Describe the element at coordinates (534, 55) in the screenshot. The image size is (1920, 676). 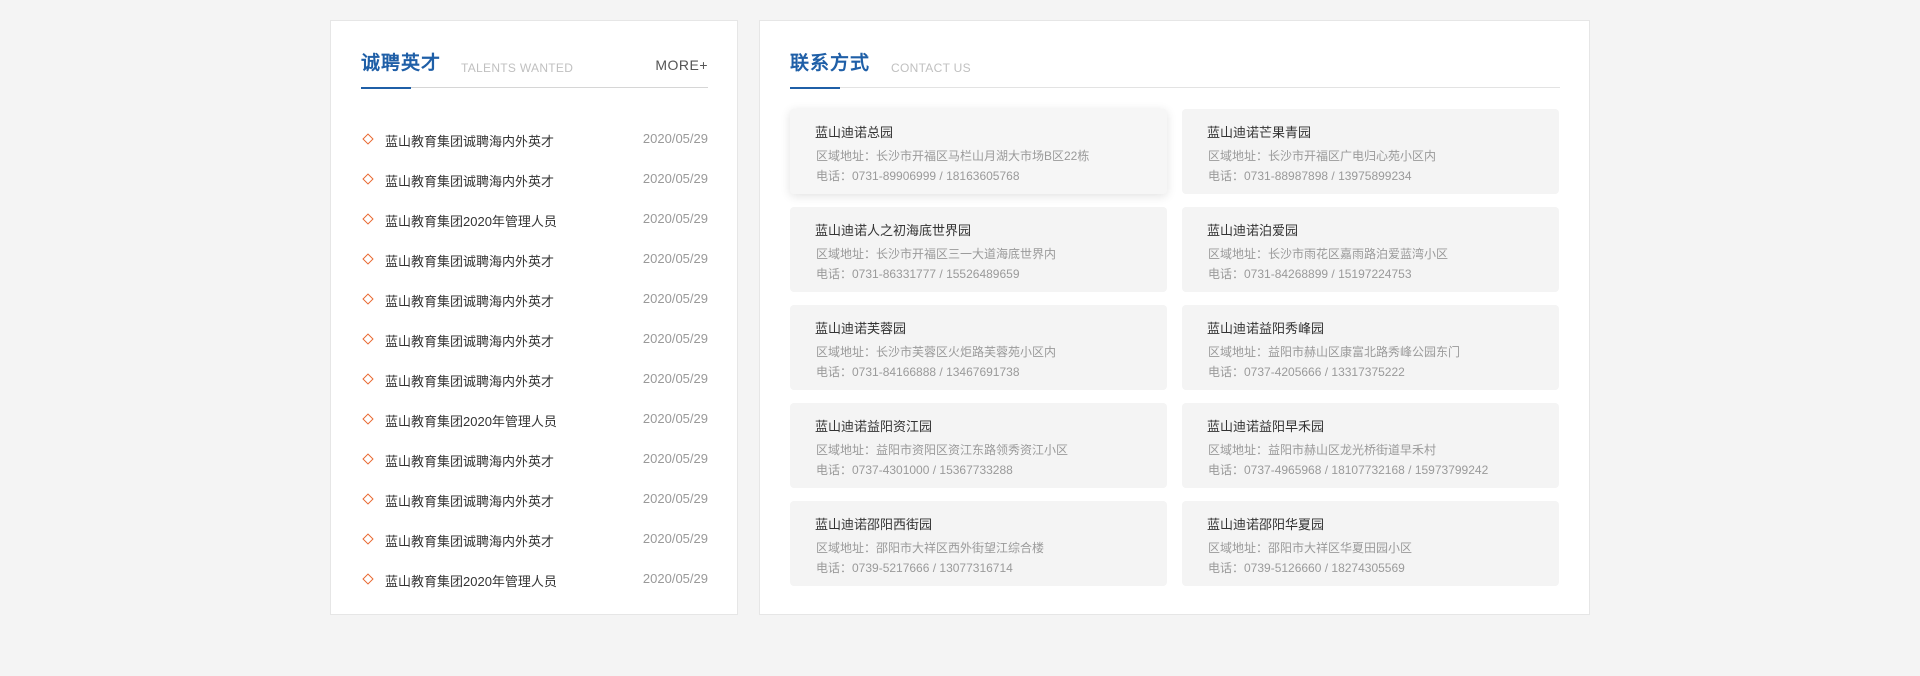
I see `talents-header: 诚聘英才 TALENTS WANTED MORE+` at that location.